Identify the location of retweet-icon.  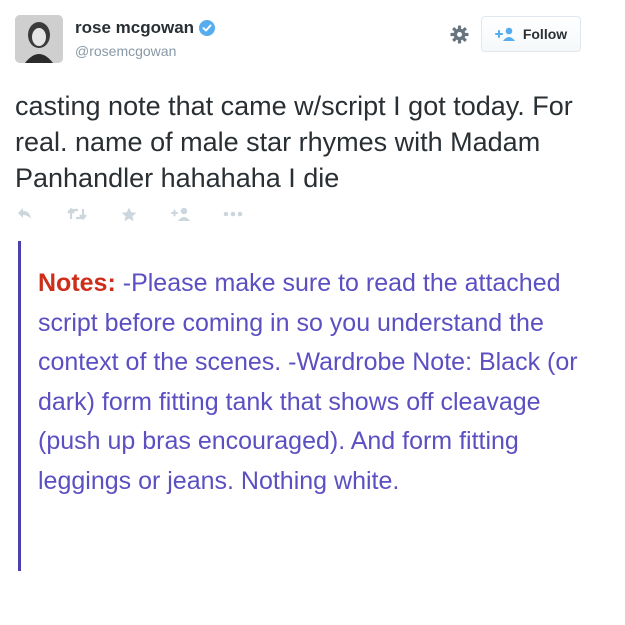
(77, 214).